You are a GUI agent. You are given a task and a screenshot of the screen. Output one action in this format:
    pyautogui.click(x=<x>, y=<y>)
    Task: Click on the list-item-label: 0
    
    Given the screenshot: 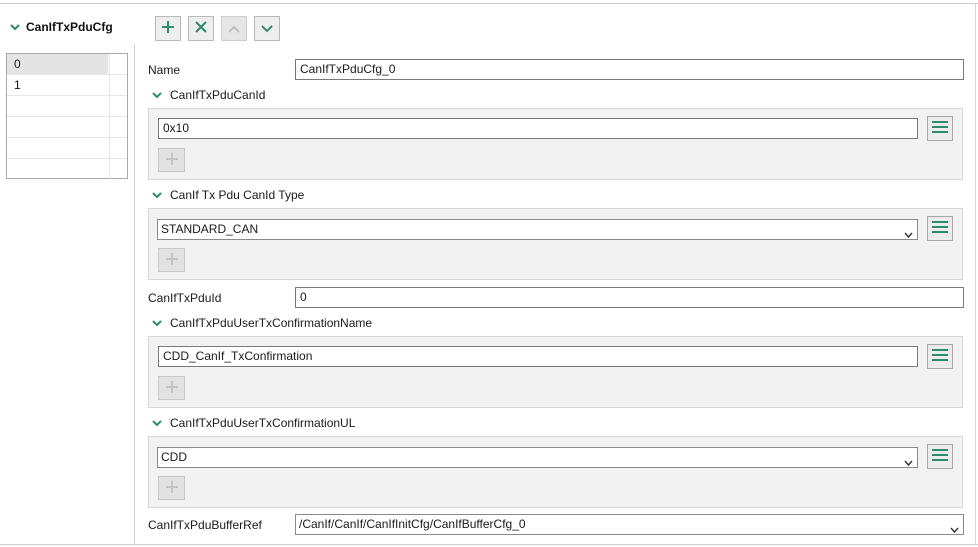 What is the action you would take?
    pyautogui.click(x=57, y=64)
    